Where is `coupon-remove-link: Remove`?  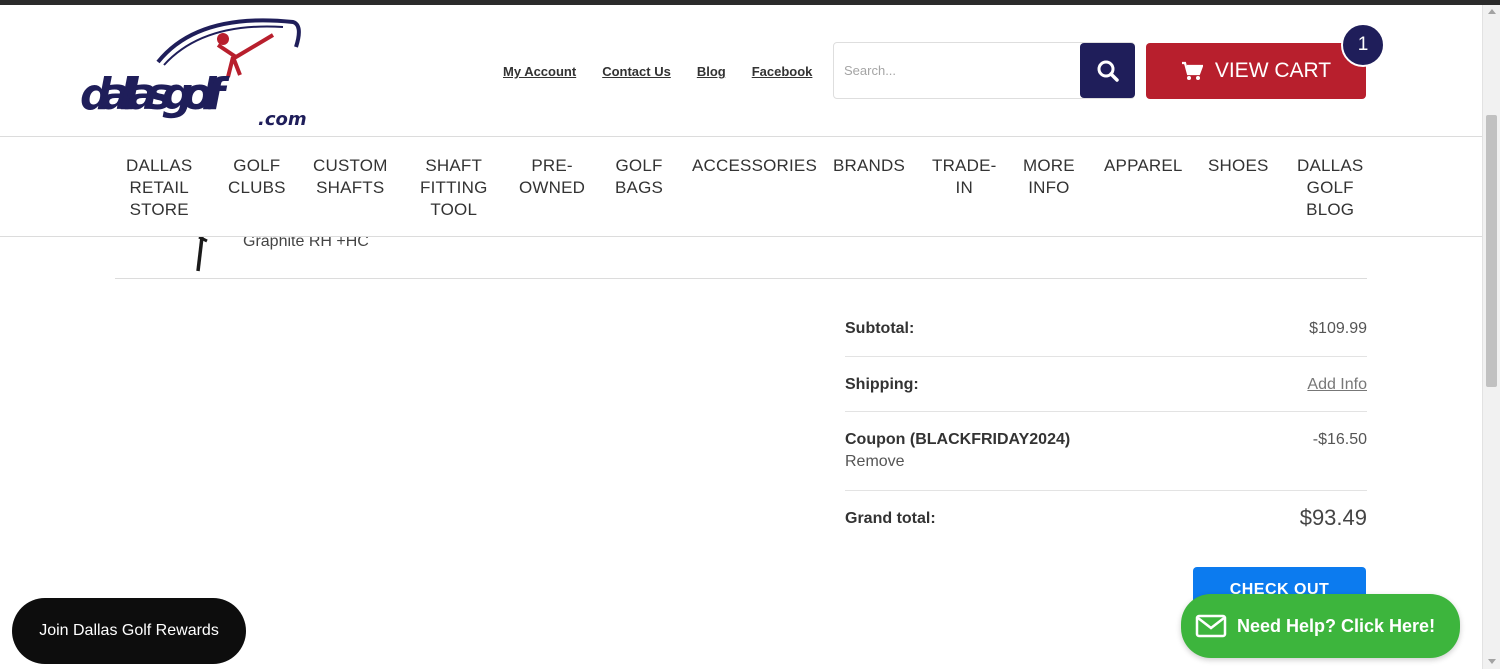 coupon-remove-link: Remove is located at coordinates (1106, 462).